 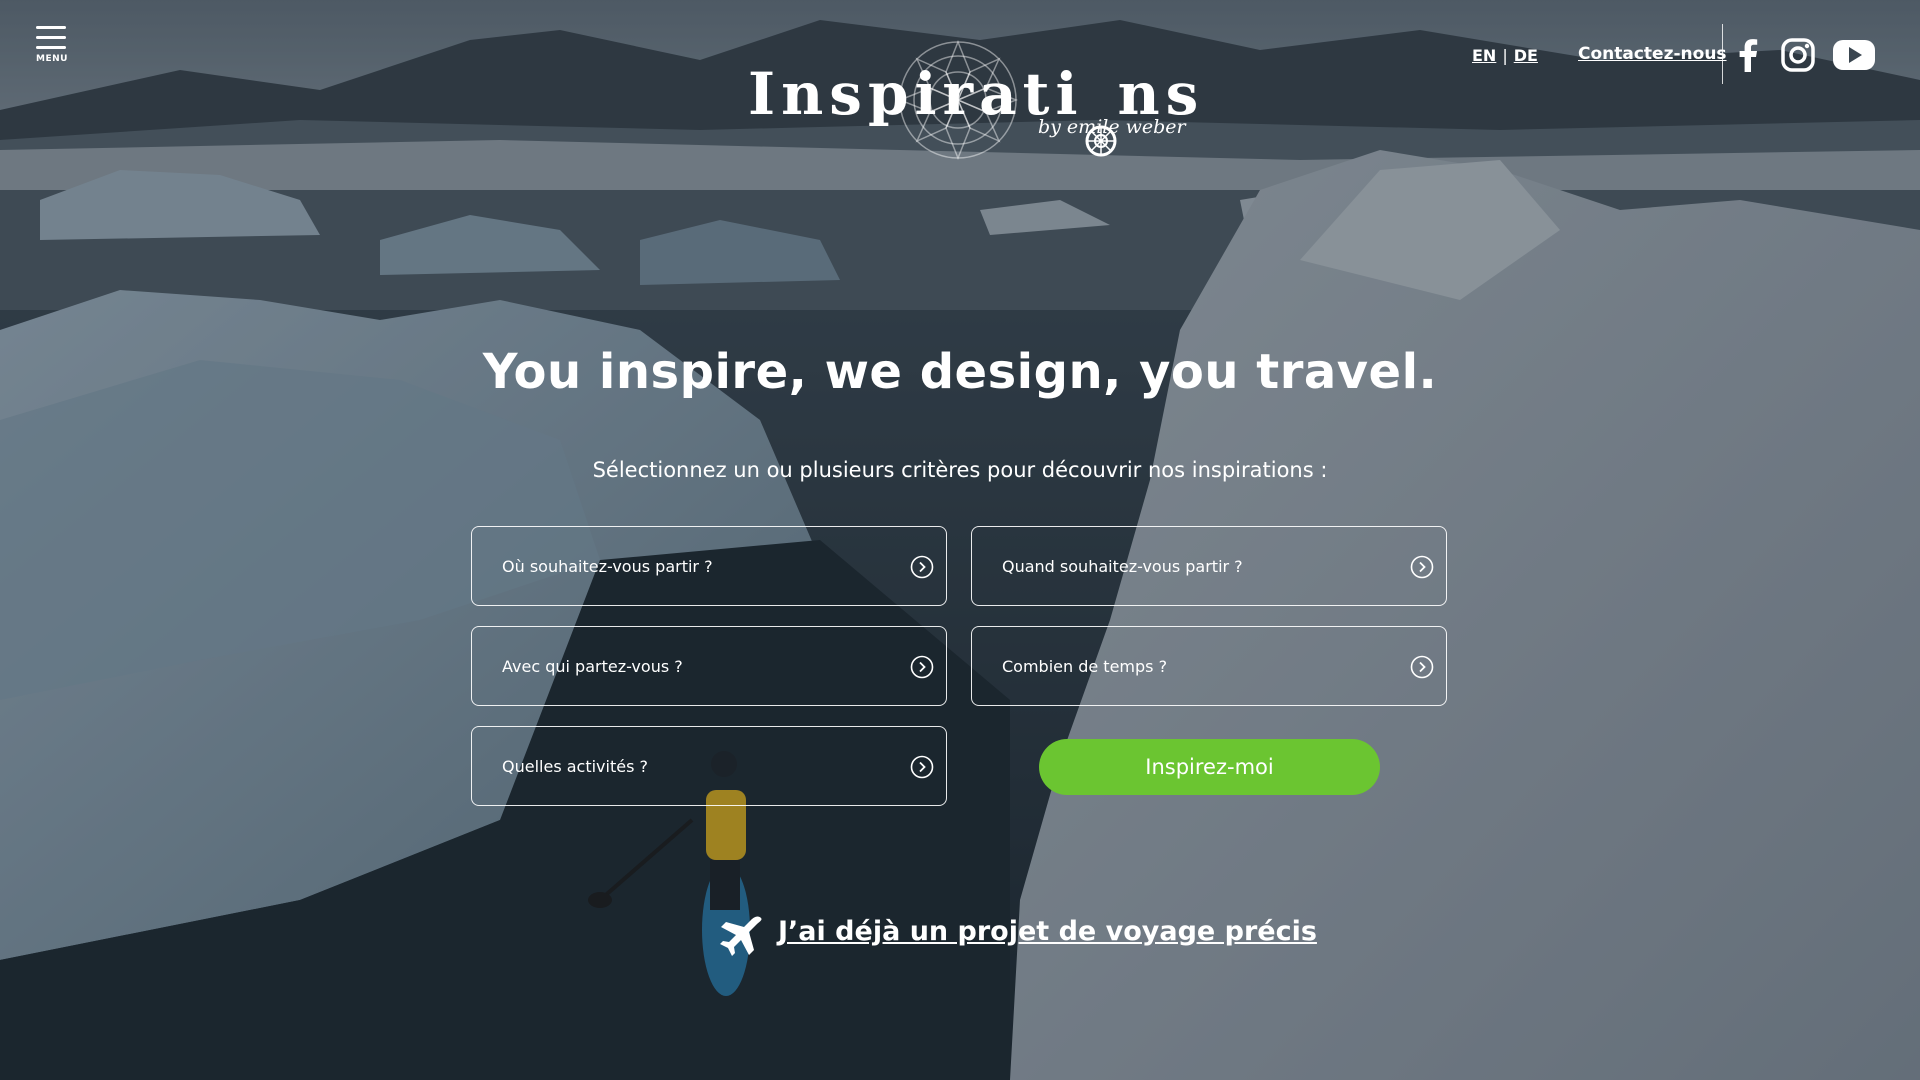 I want to click on logo: Inspirati ns by emile weber, so click(x=973, y=103).